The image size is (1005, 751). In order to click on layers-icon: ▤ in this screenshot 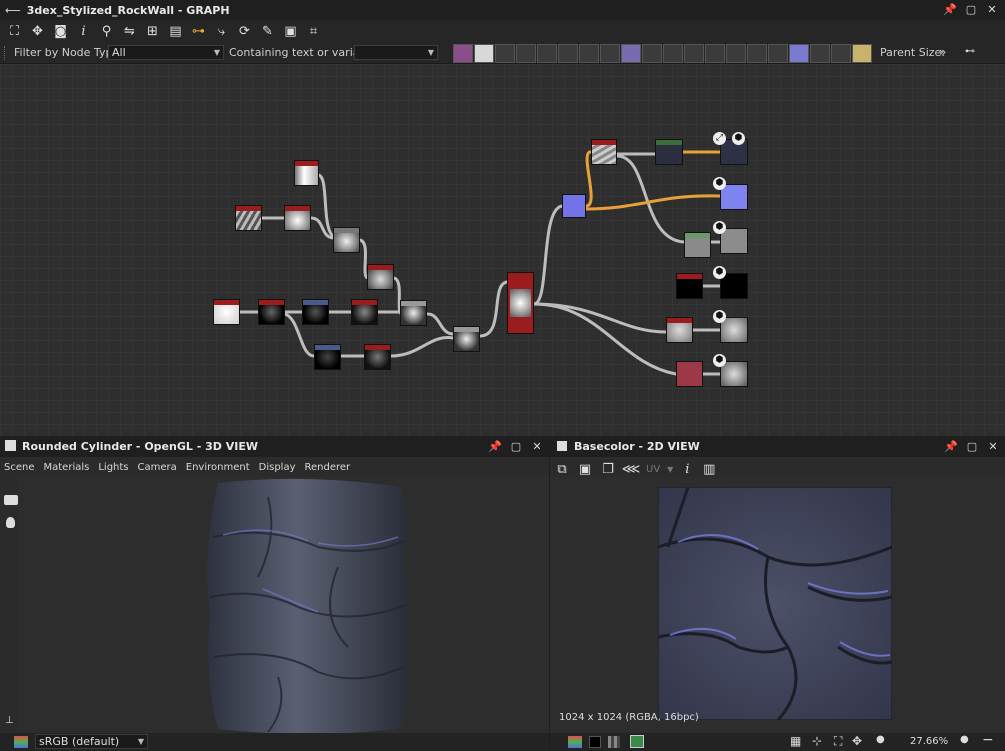, I will do `click(175, 31)`.